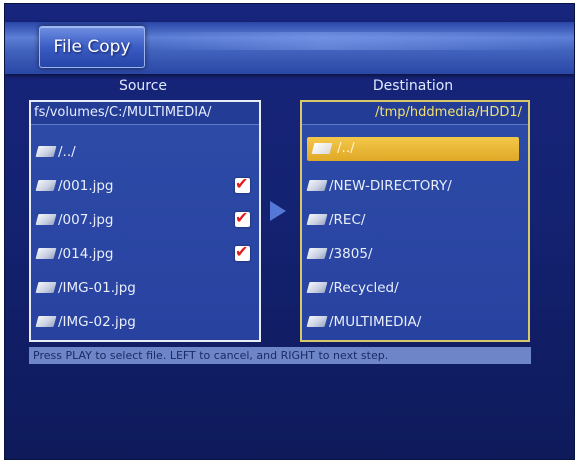 Image resolution: width=578 pixels, height=462 pixels. I want to click on source-item: /014.jpg, so click(74, 254).